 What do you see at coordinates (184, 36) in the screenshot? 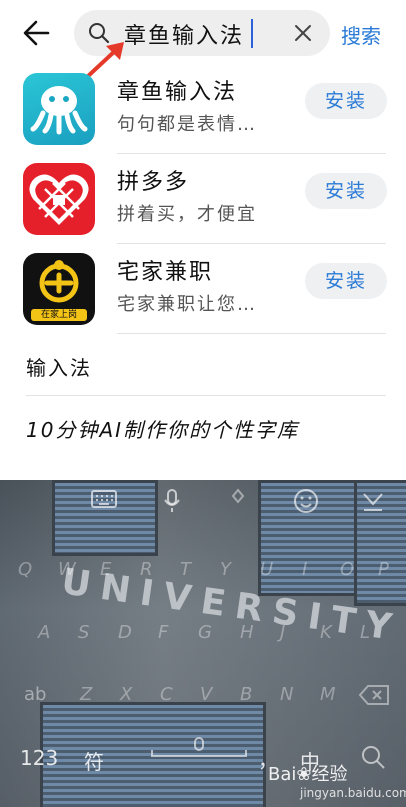
I see `search-value: 章鱼输入法` at bounding box center [184, 36].